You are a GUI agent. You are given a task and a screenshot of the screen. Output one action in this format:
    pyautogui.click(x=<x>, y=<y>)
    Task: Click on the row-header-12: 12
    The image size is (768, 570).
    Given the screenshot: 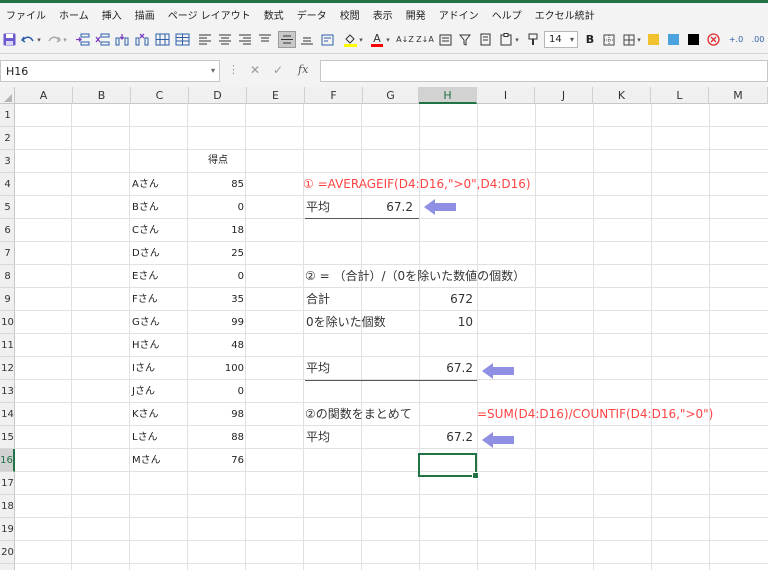 What is the action you would take?
    pyautogui.click(x=7, y=368)
    